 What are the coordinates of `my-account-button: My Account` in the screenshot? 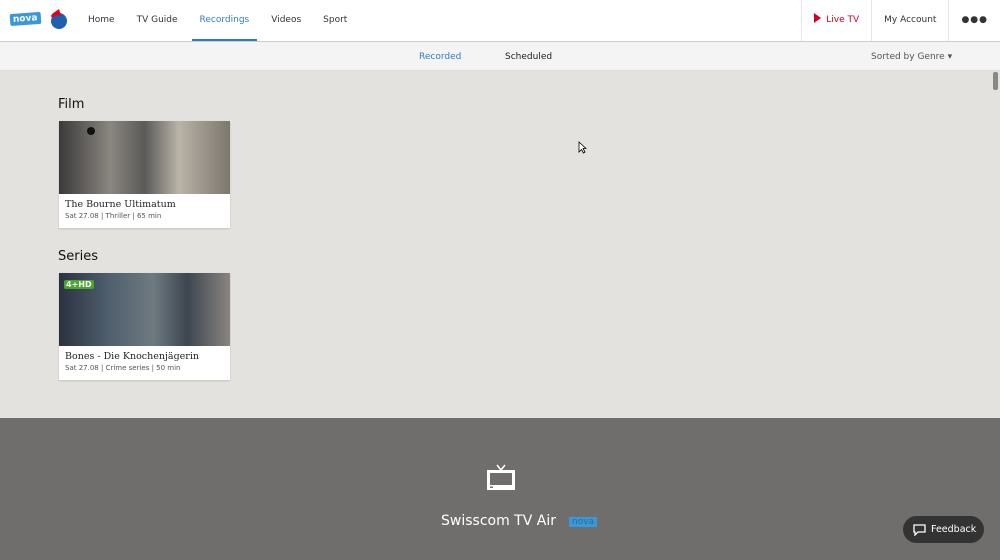 It's located at (909, 20).